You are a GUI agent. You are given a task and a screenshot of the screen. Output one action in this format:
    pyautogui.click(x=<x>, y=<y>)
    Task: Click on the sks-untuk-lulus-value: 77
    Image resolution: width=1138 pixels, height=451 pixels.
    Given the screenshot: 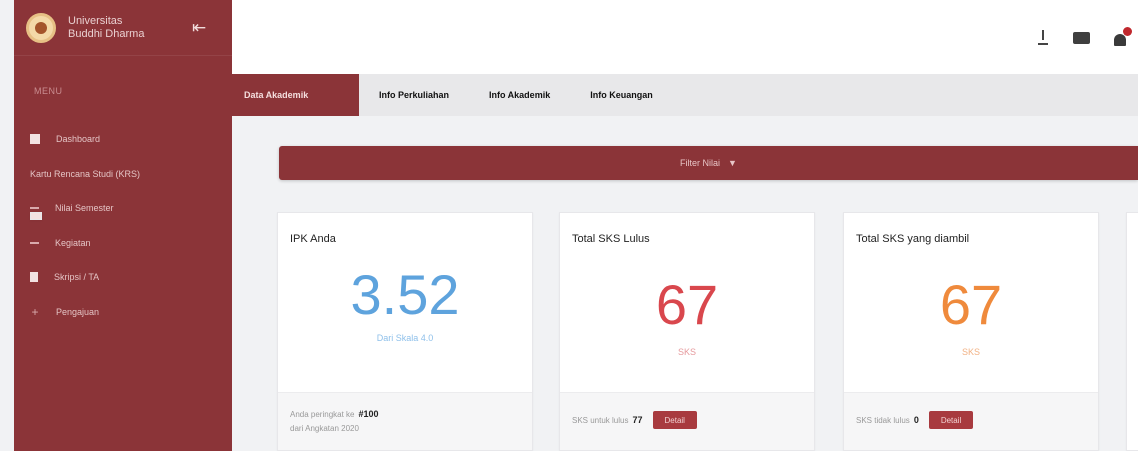 What is the action you would take?
    pyautogui.click(x=637, y=420)
    